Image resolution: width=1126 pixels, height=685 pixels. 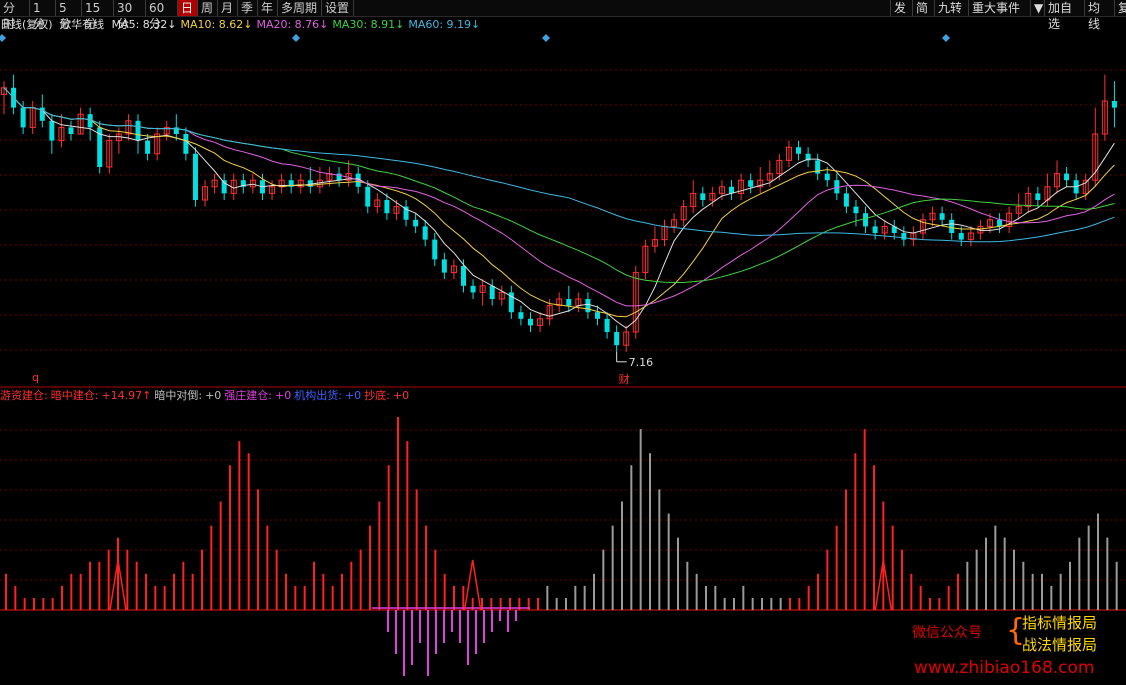 What do you see at coordinates (1060, 645) in the screenshot?
I see `watermark-line2: 战法情报局` at bounding box center [1060, 645].